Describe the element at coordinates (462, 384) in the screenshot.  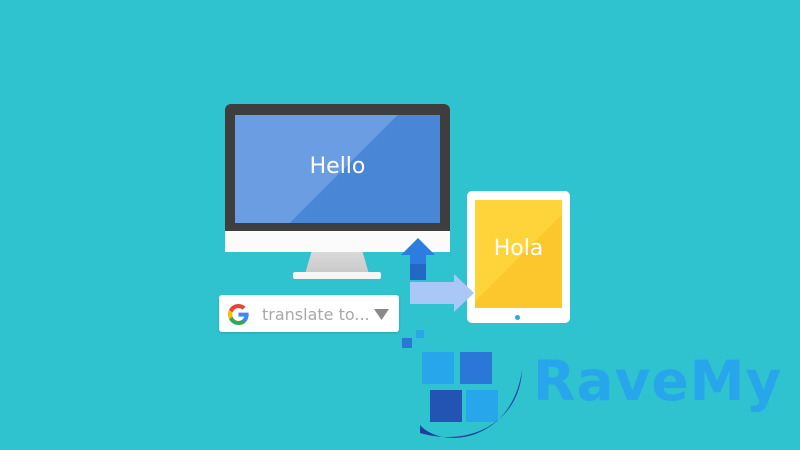
I see `ravemy-logo-icon` at that location.